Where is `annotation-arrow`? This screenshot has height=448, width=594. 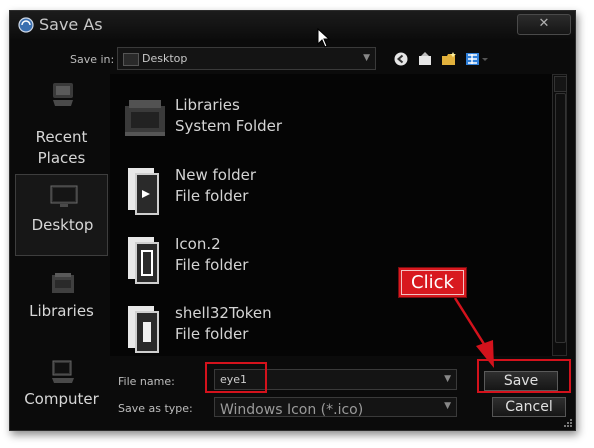 annotation-arrow is located at coordinates (473, 332).